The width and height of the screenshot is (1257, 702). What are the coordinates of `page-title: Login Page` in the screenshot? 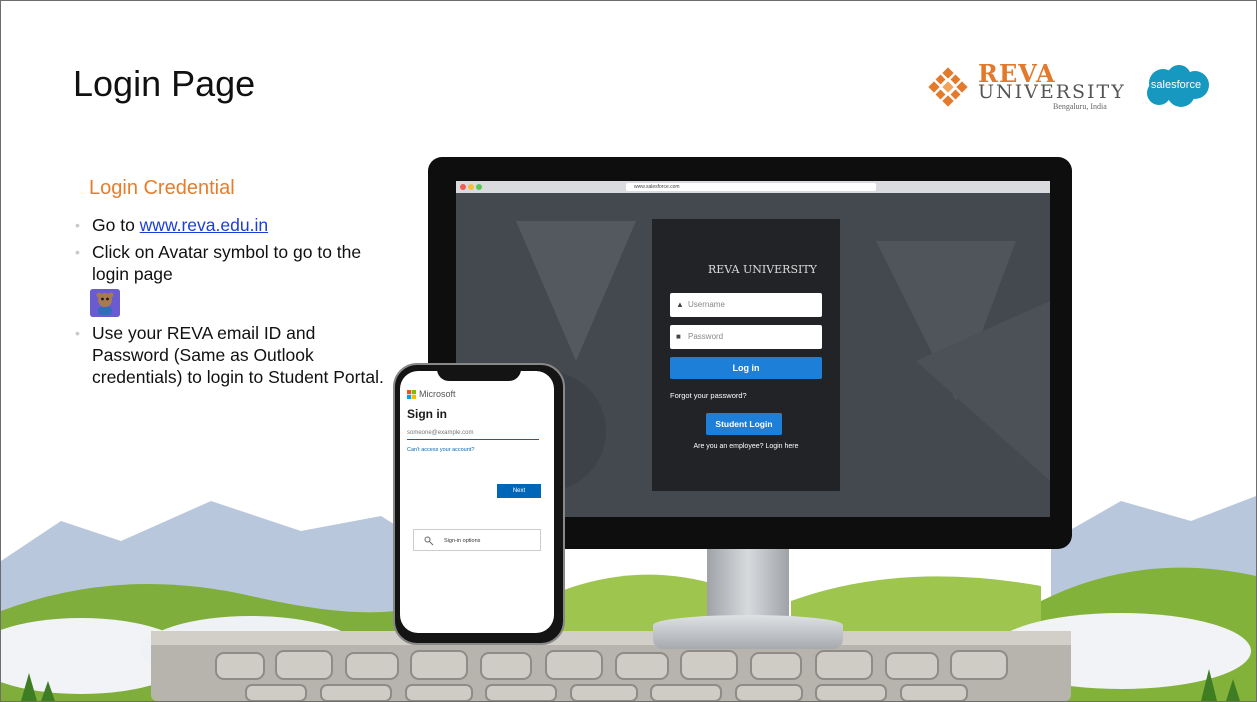 It's located at (164, 83).